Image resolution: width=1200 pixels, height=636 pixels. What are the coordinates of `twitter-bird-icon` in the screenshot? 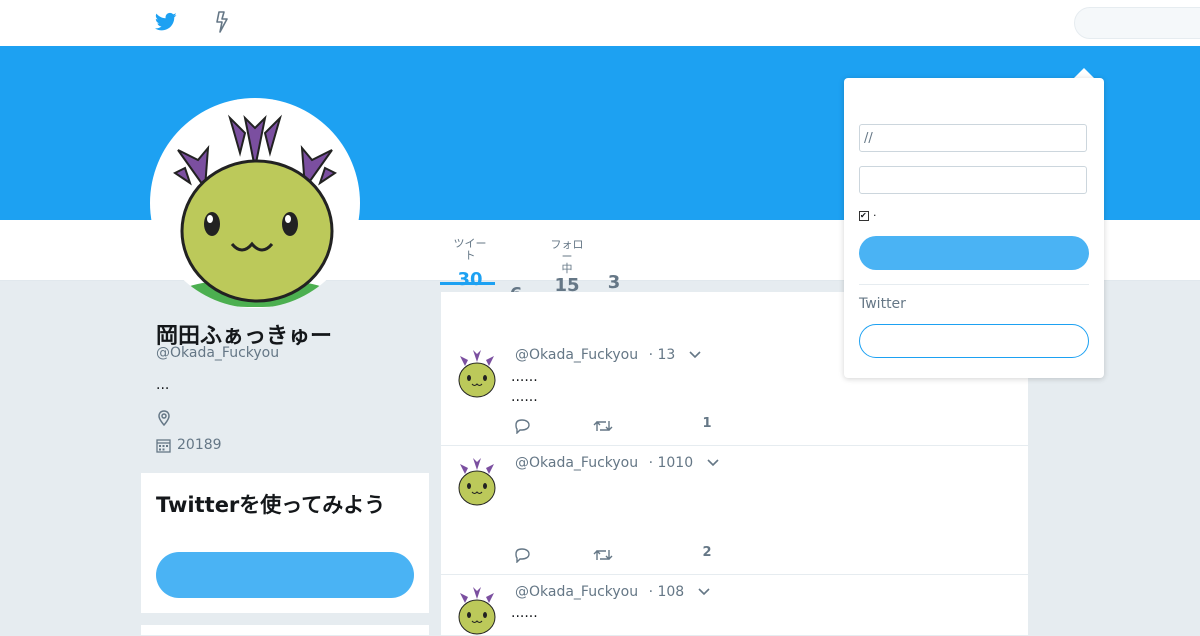 It's located at (166, 22).